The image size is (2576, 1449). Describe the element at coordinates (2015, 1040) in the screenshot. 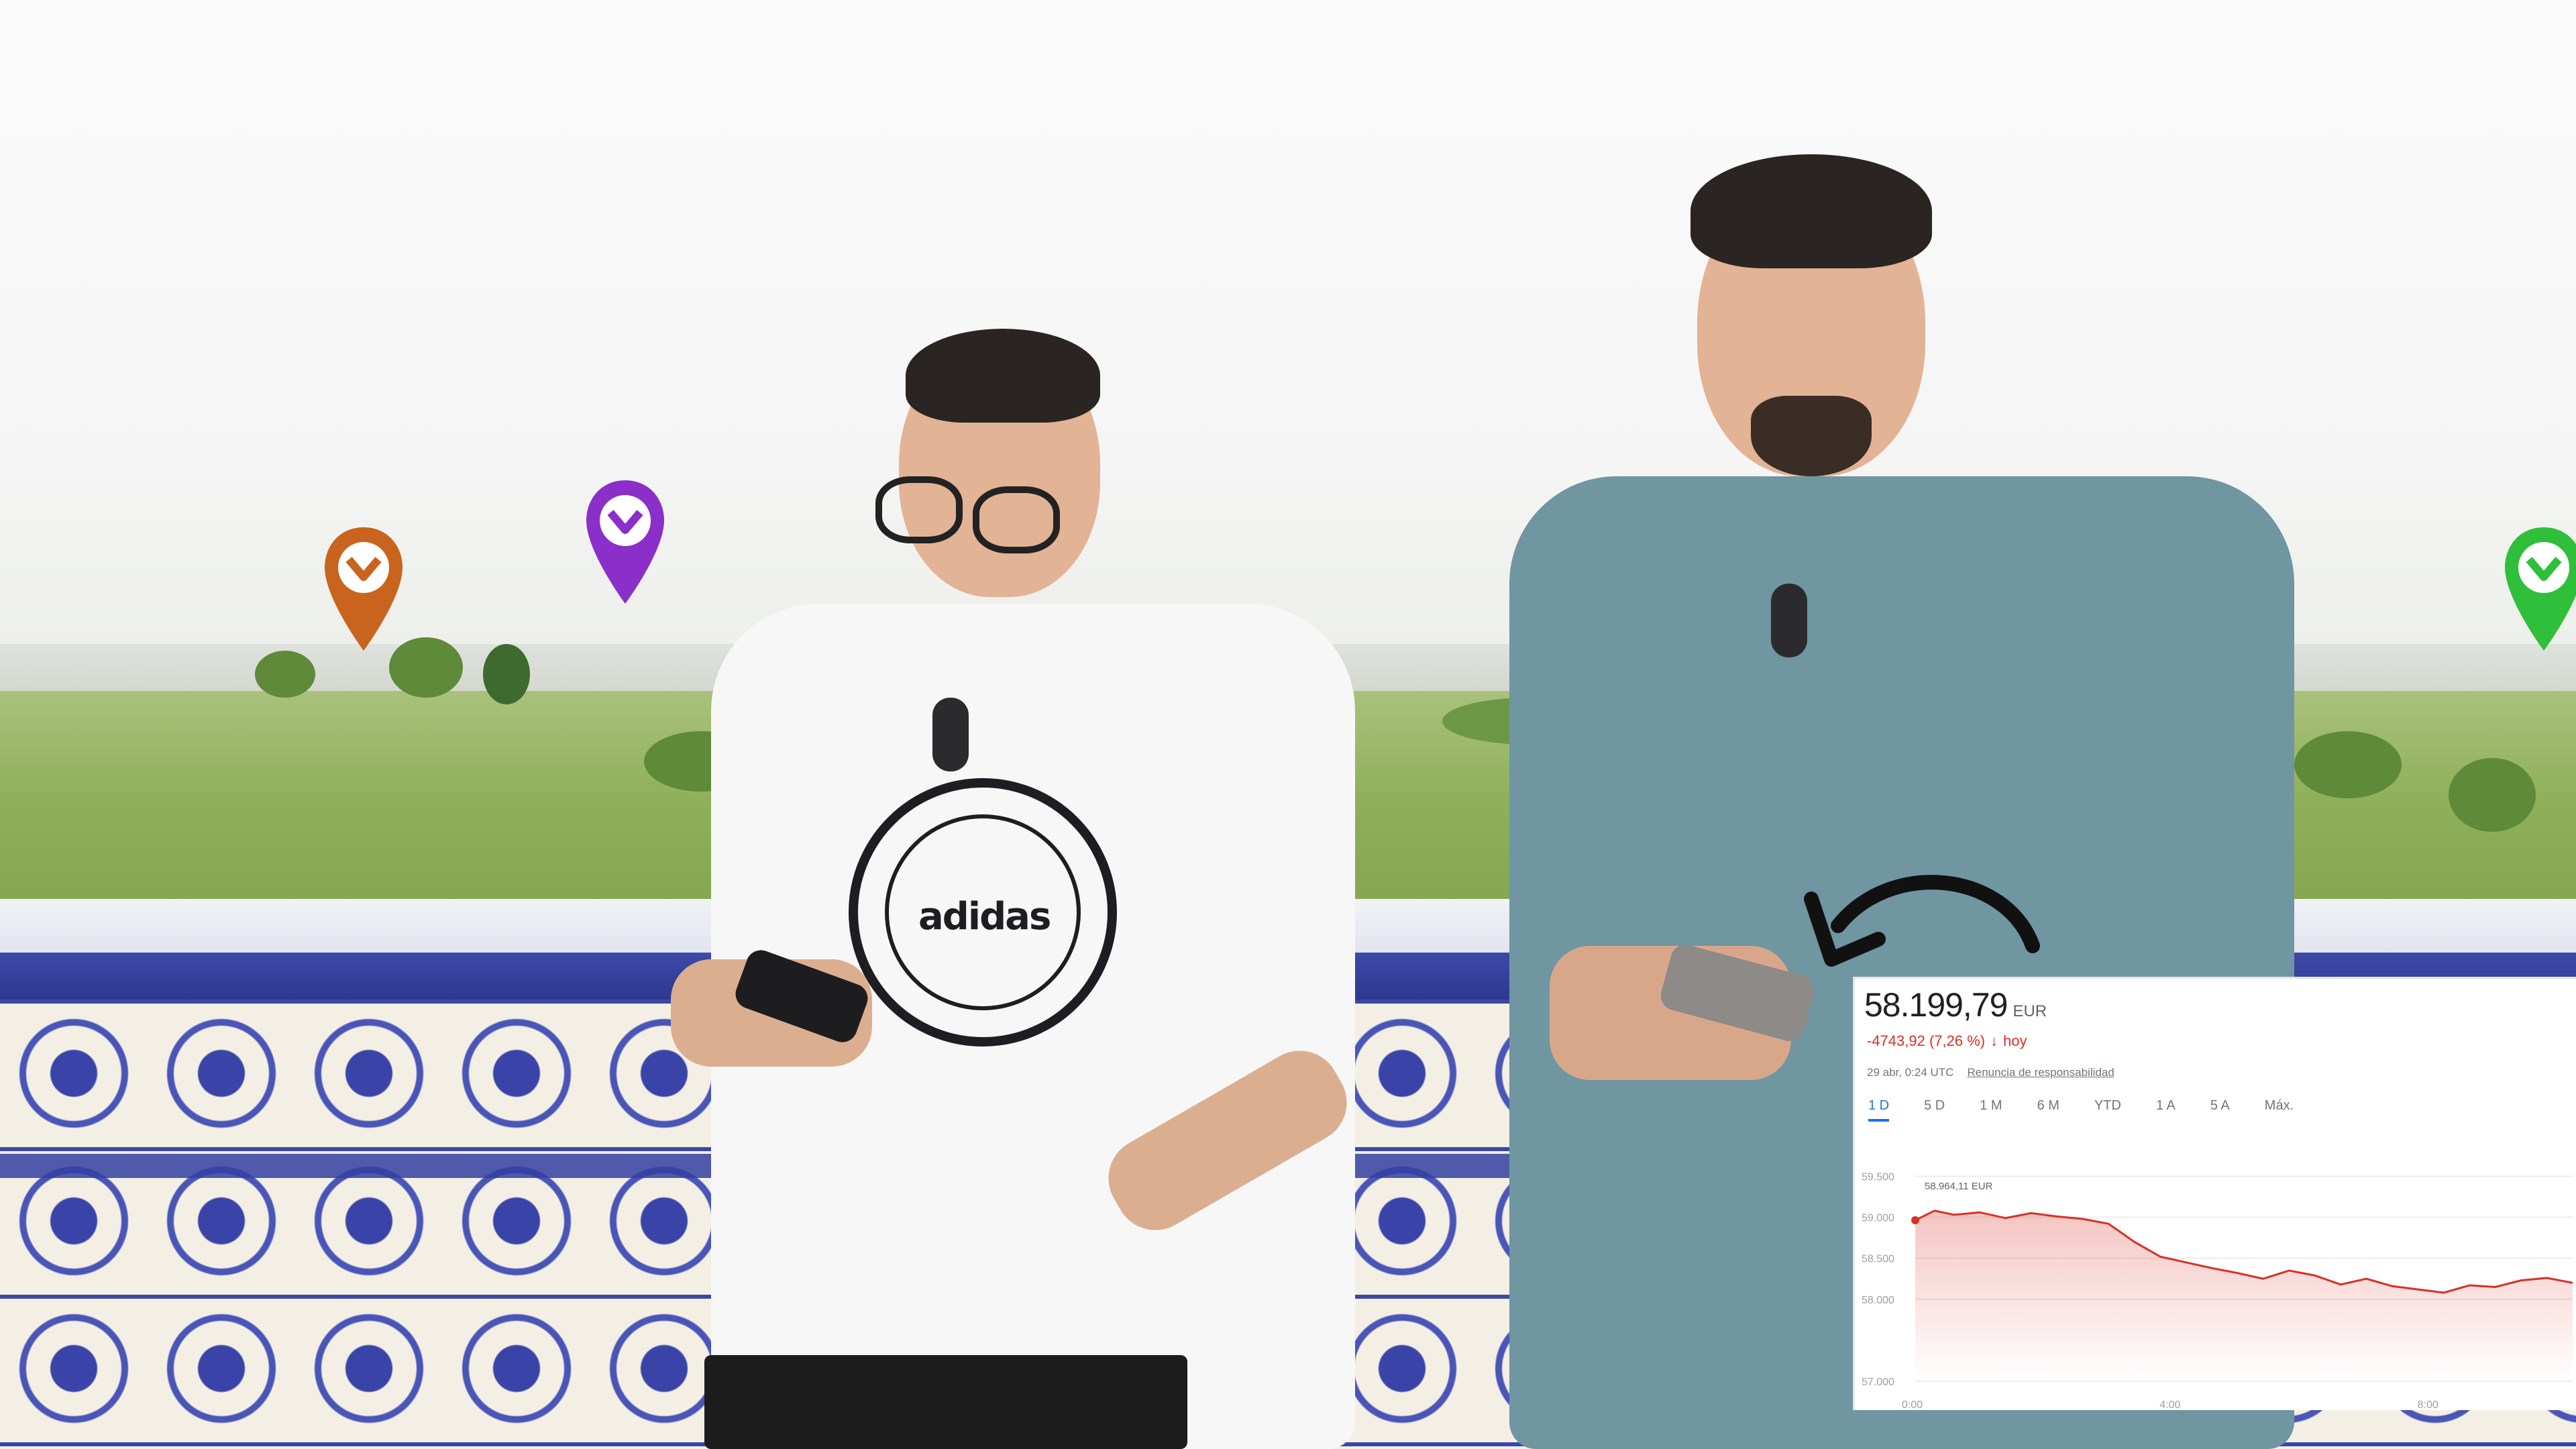

I see `change-period: hoy` at that location.